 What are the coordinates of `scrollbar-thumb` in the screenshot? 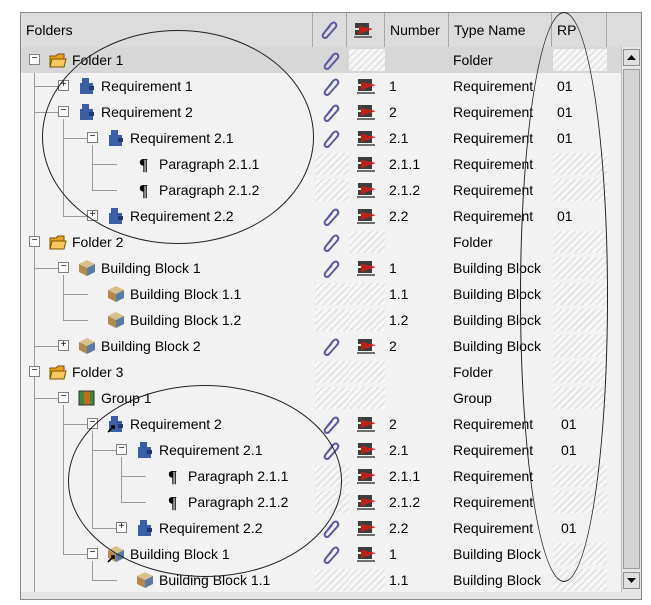 It's located at (631, 319).